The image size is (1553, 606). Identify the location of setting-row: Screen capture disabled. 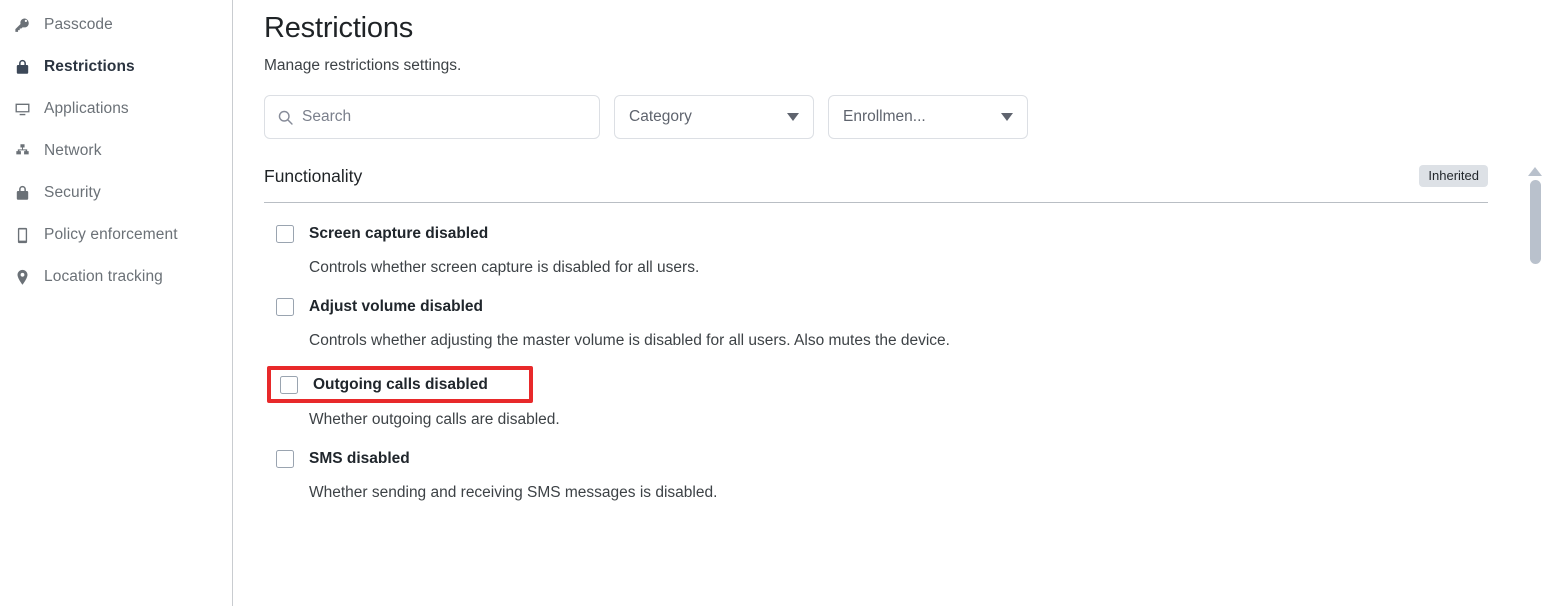
(908, 234).